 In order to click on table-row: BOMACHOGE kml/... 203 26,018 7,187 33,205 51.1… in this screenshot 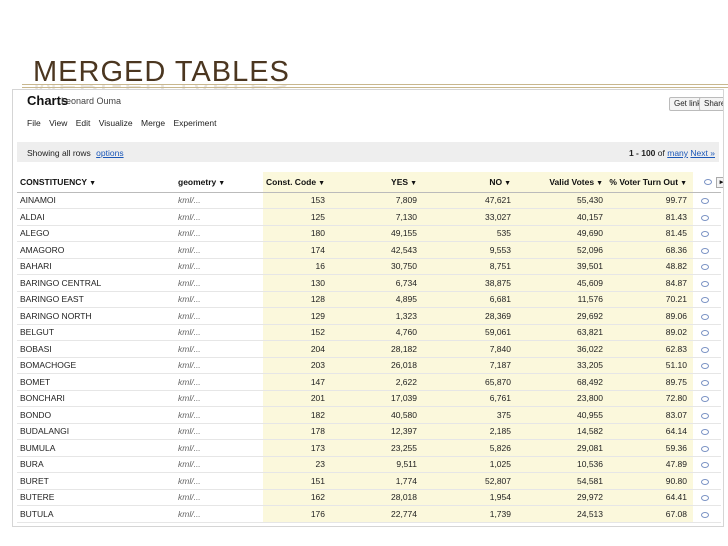, I will do `click(369, 365)`.